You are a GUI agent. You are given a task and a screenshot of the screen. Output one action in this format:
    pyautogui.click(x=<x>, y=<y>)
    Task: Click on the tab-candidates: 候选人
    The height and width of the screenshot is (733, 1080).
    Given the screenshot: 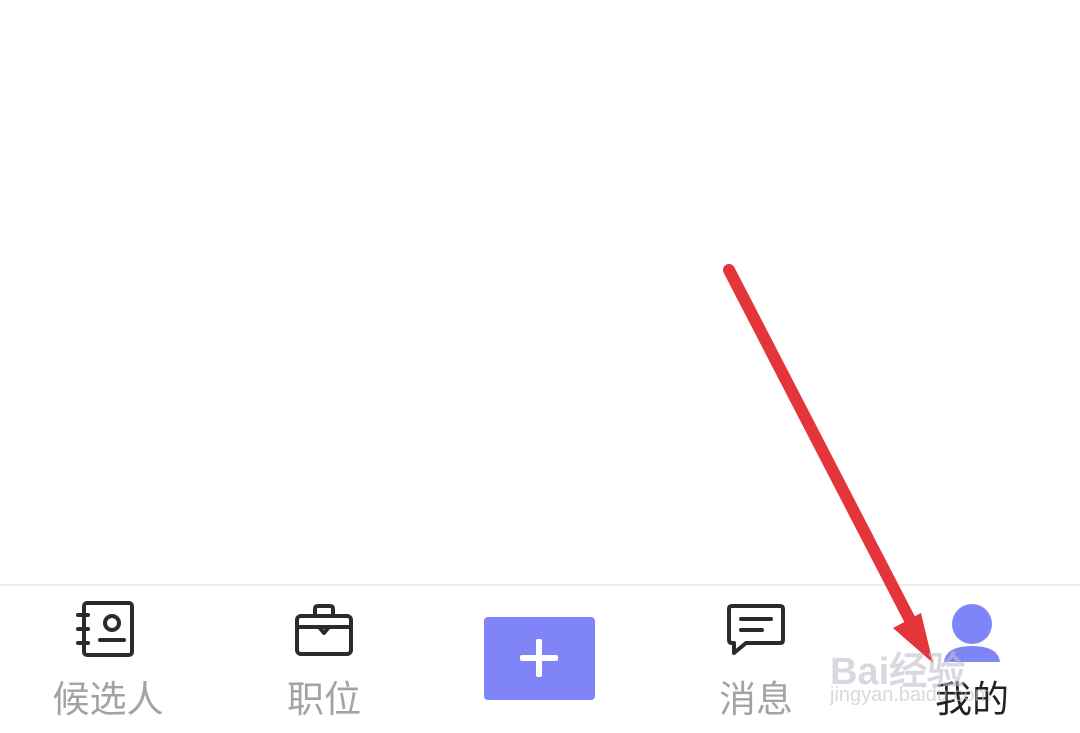 What is the action you would take?
    pyautogui.click(x=108, y=659)
    